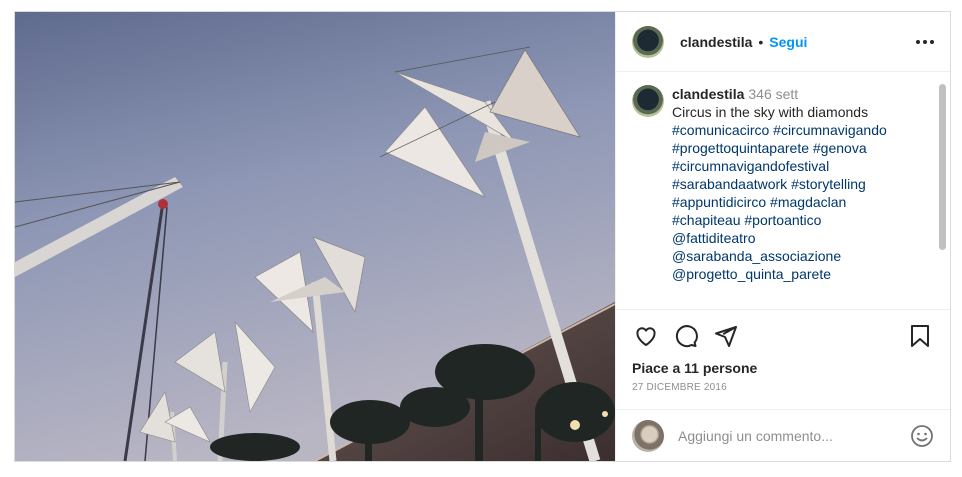  I want to click on comment-icon, so click(686, 336).